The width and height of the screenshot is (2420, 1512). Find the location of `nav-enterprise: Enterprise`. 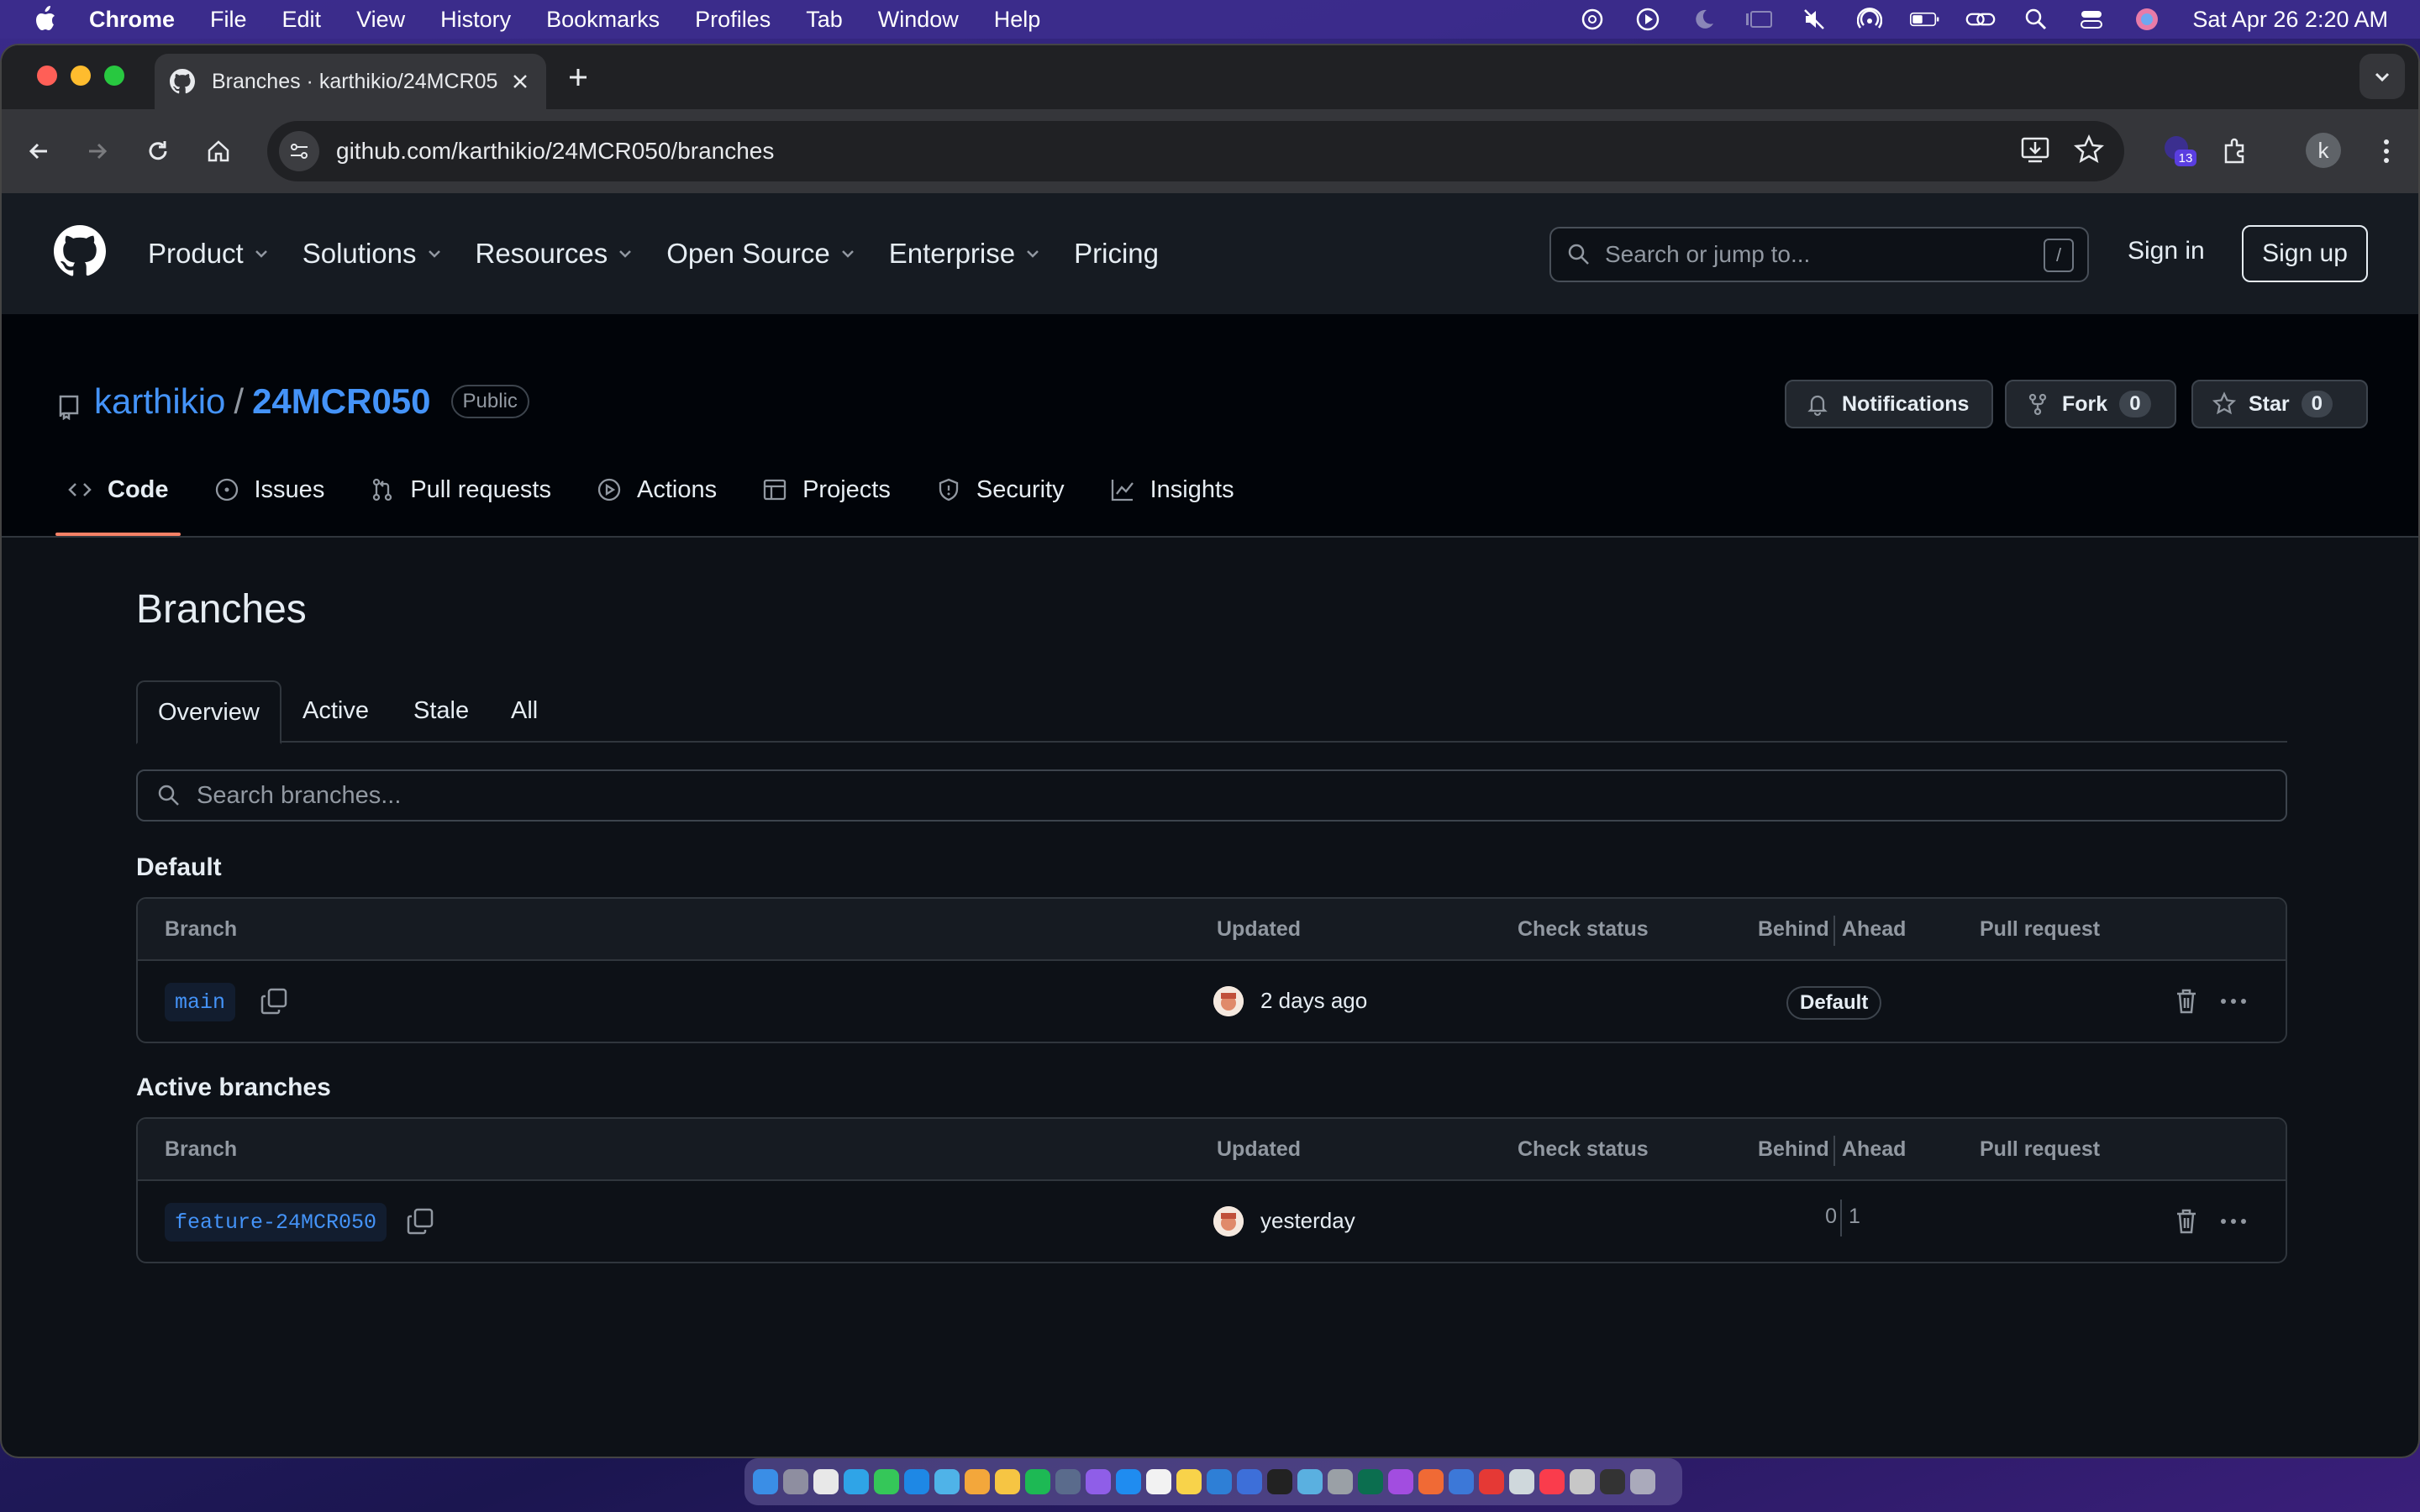

nav-enterprise: Enterprise is located at coordinates (965, 254).